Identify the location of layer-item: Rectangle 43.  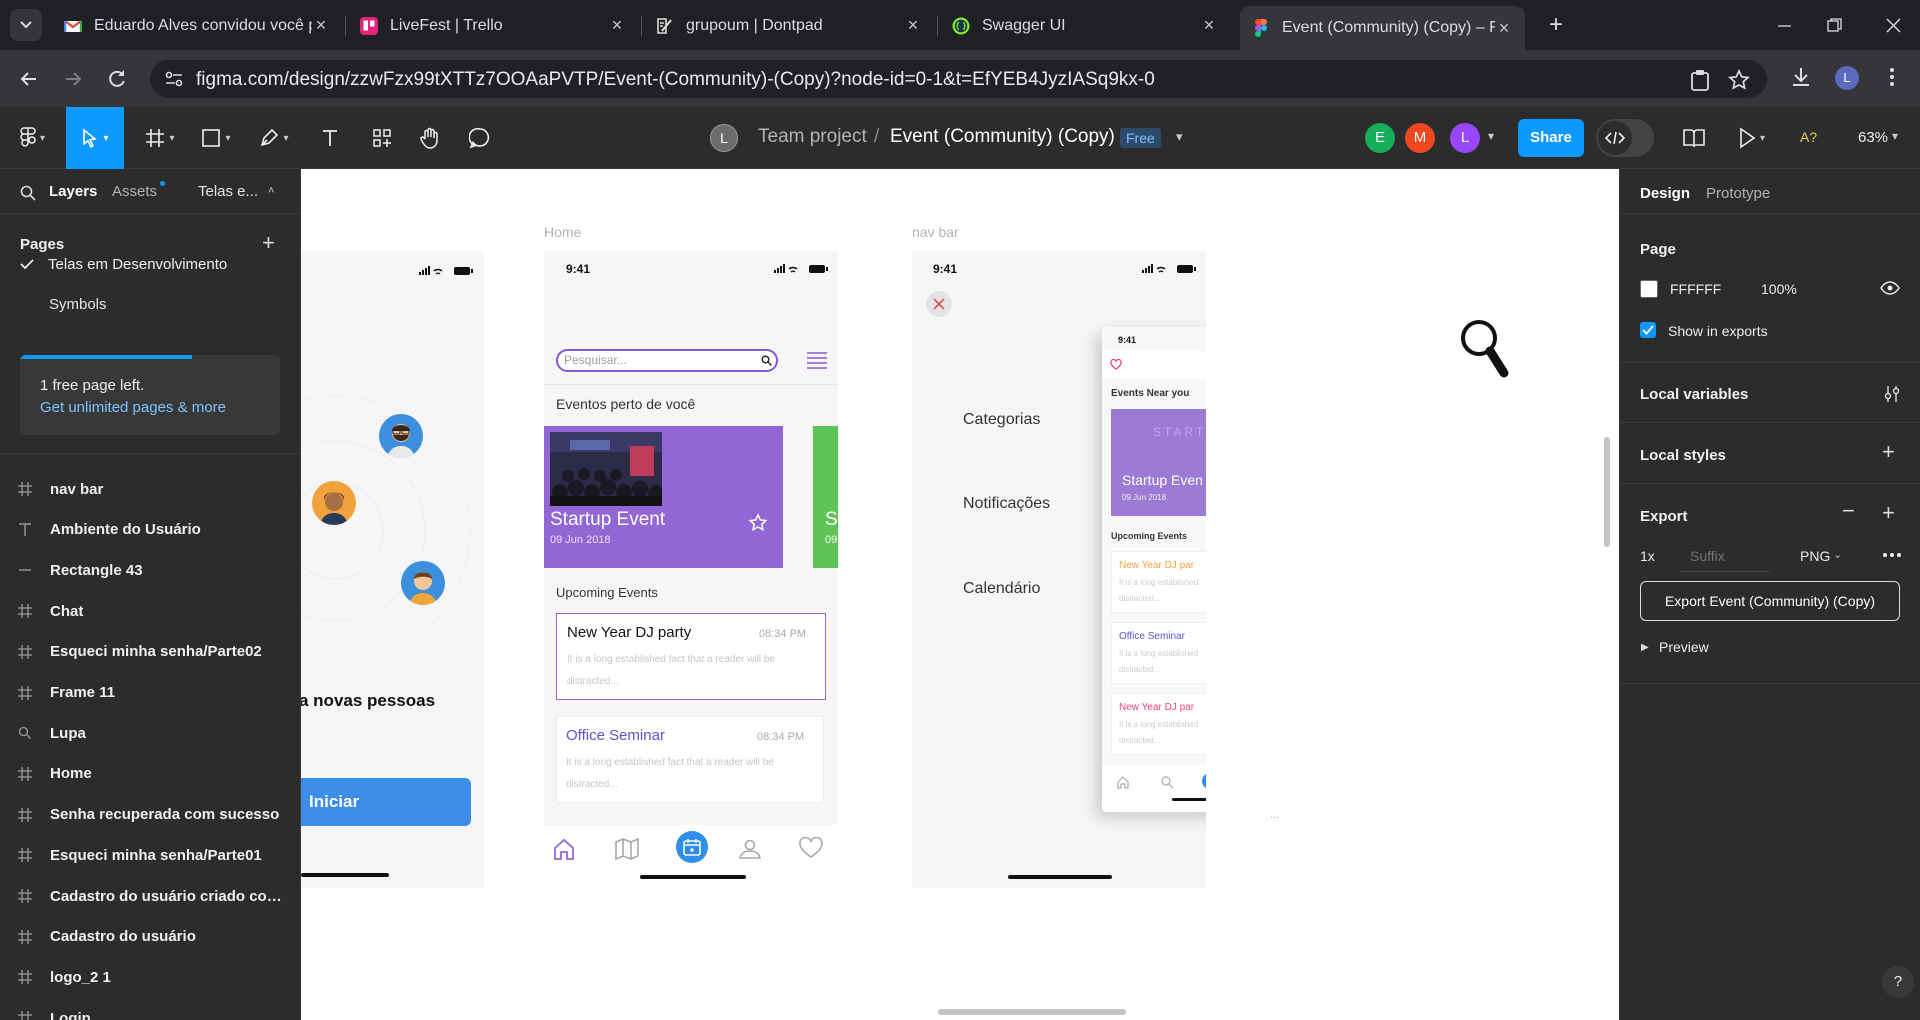
(150, 570).